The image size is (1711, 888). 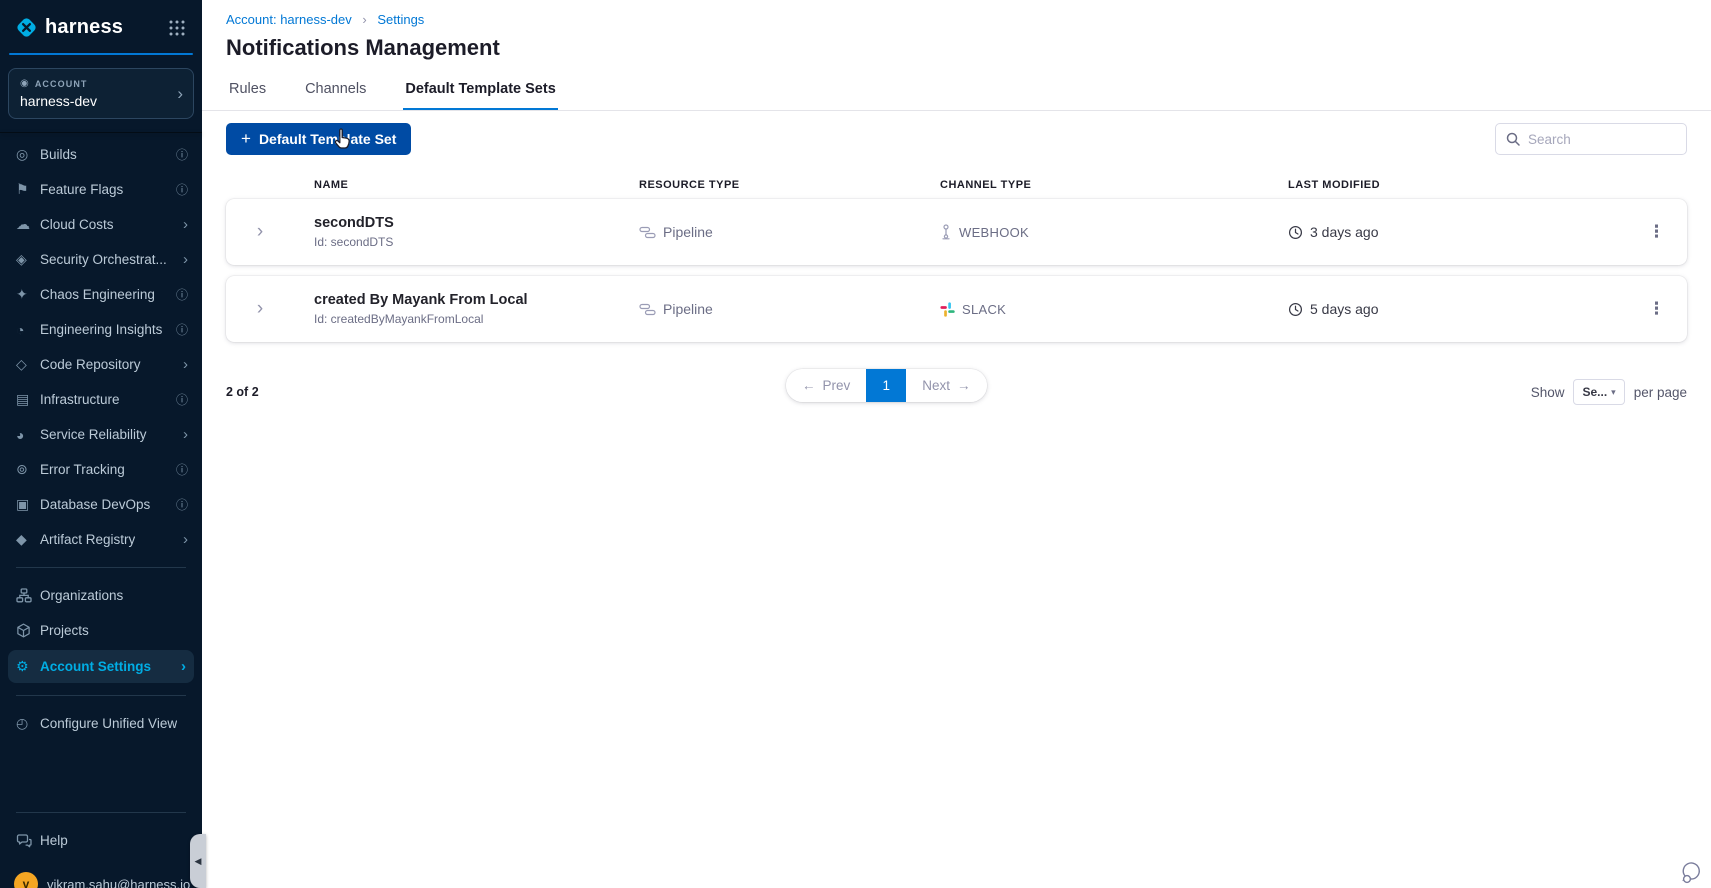 What do you see at coordinates (101, 93) in the screenshot?
I see `account-switcher: ◉ ACCOUNT harness-dev ›` at bounding box center [101, 93].